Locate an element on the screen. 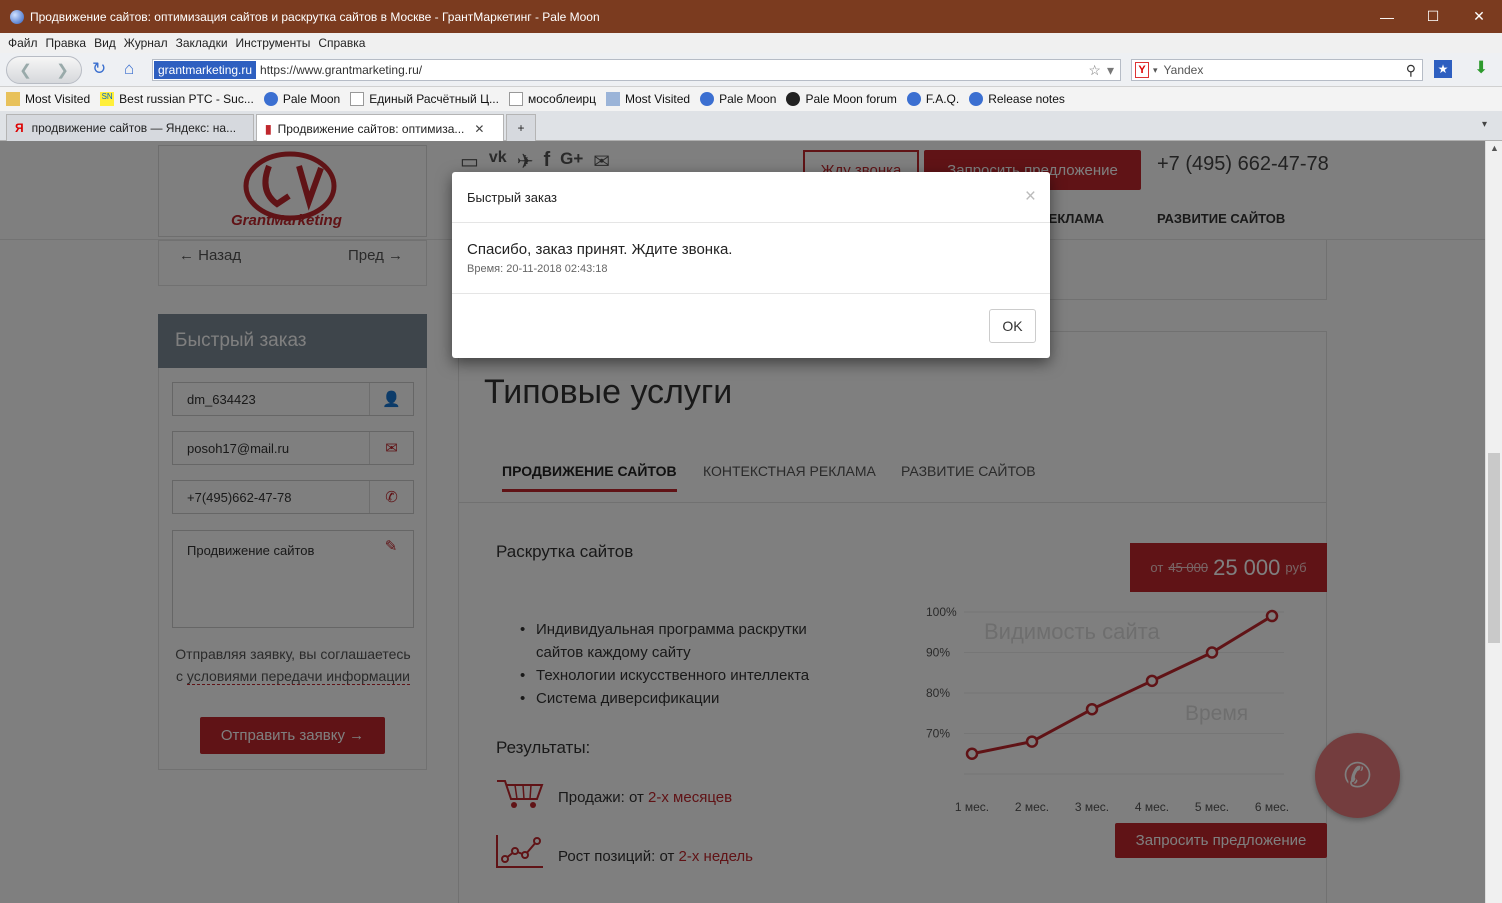 The height and width of the screenshot is (903, 1502). site-identity-button: grantmarketing.ru is located at coordinates (205, 70).